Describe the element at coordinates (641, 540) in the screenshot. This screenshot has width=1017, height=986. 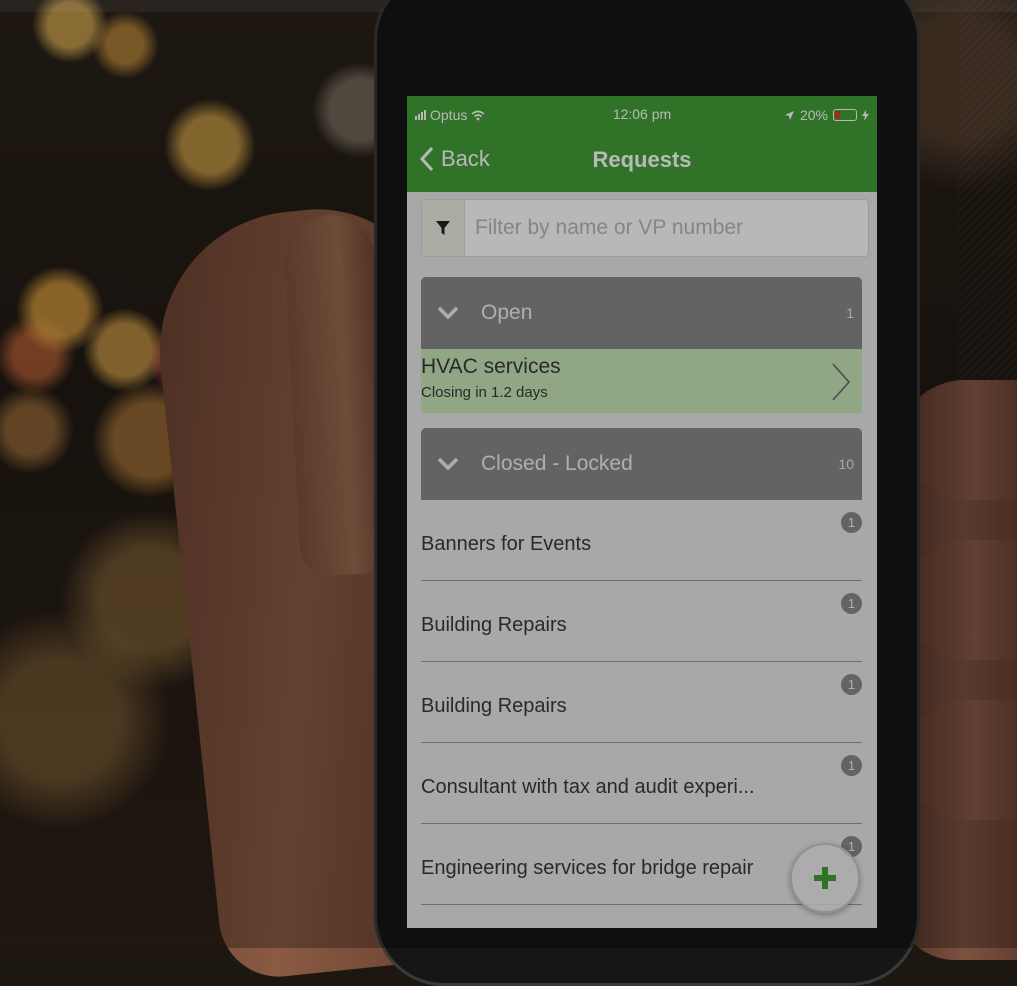
I see `list-item: Banners for Events 1` at that location.